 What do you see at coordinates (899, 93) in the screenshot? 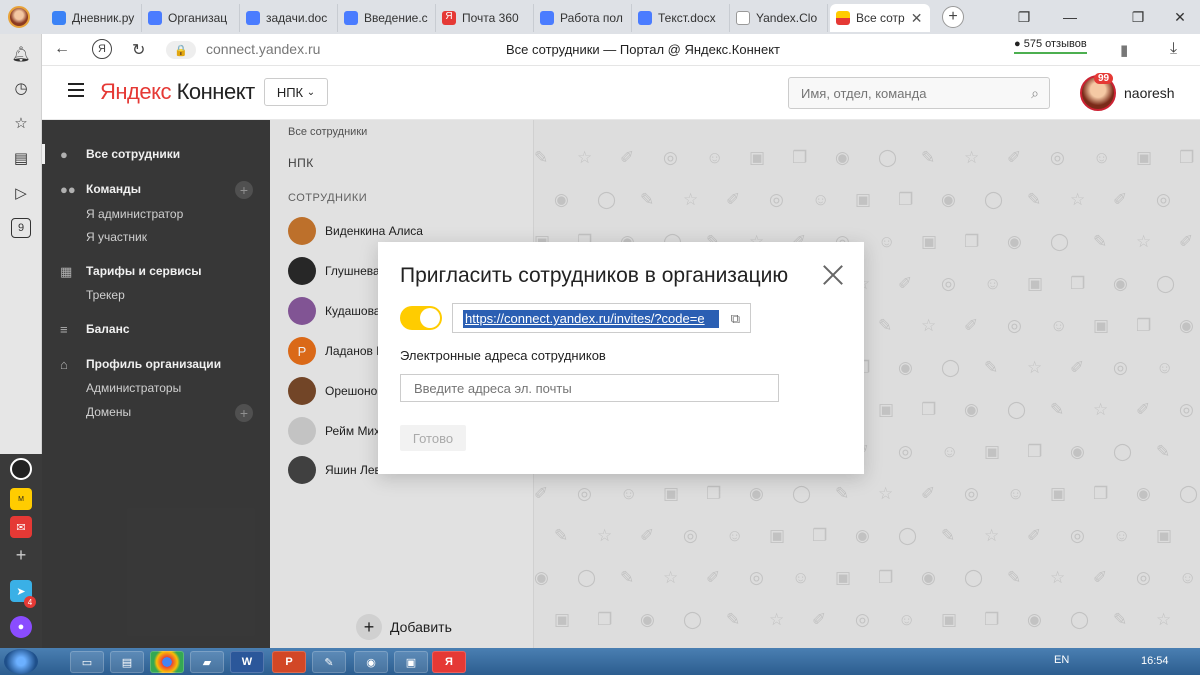
I see `search-input` at bounding box center [899, 93].